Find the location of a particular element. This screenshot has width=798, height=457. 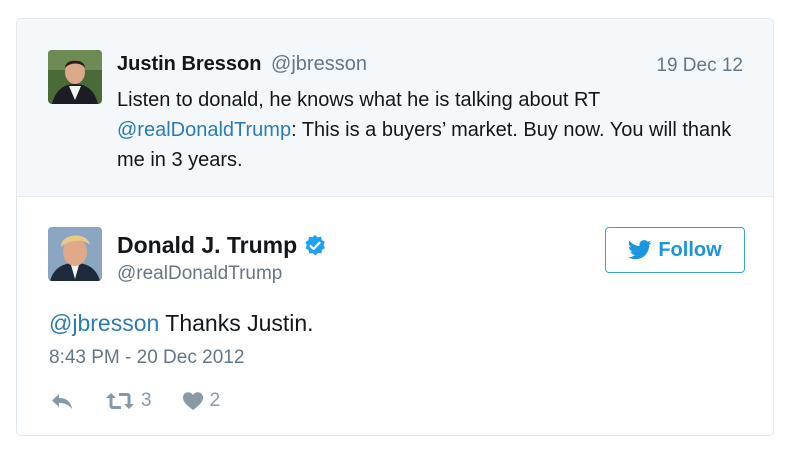

retweet-button: 3 is located at coordinates (128, 401).